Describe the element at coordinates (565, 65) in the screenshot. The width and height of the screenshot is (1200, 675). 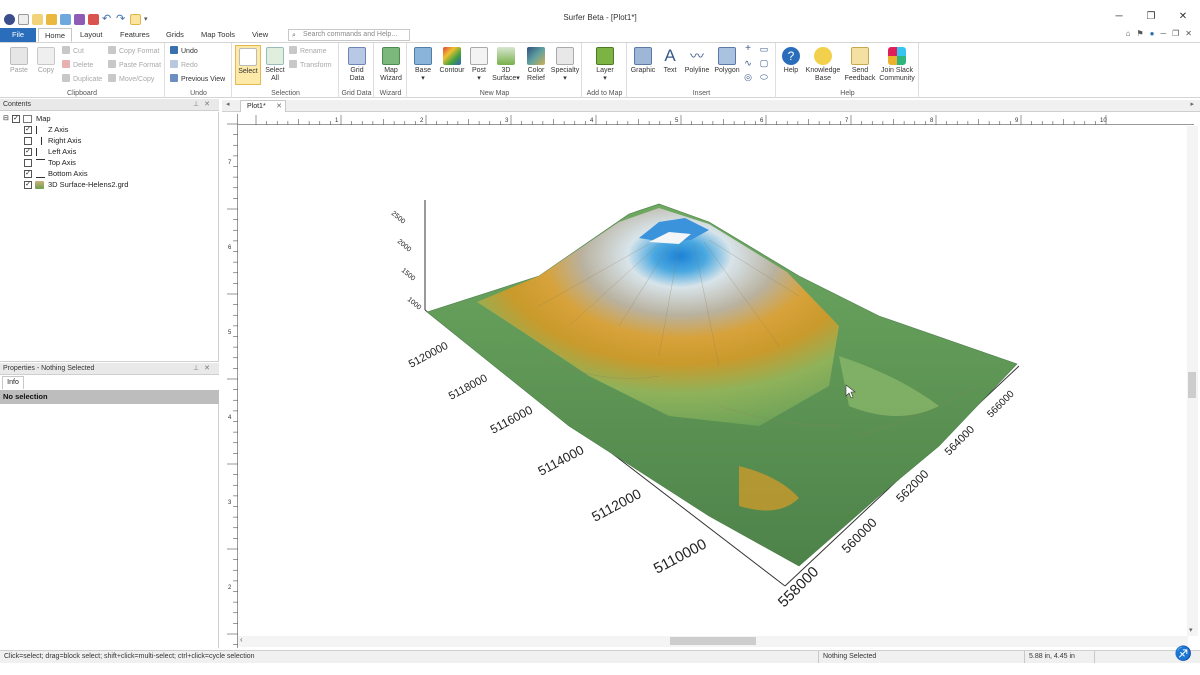
I see `specialty-map-button: Specialty ▾` at that location.